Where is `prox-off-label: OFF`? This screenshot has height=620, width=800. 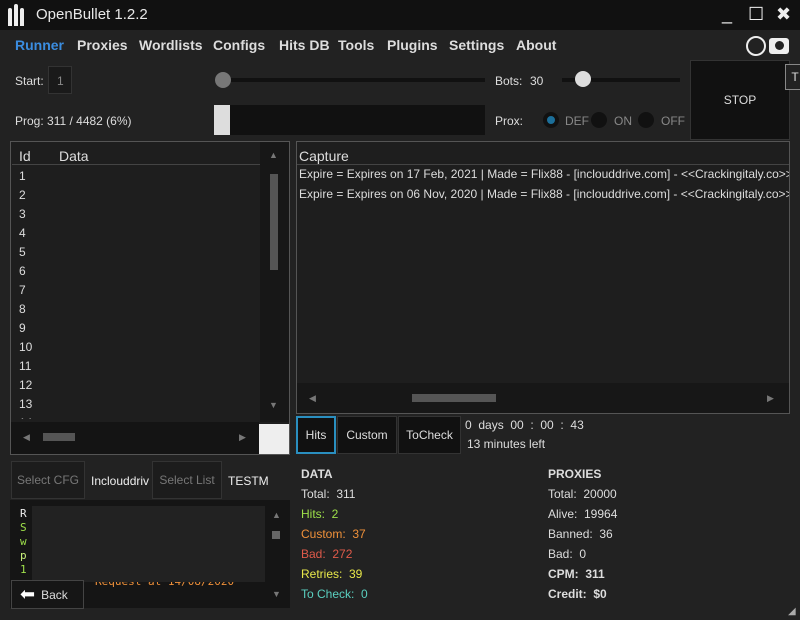 prox-off-label: OFF is located at coordinates (673, 121).